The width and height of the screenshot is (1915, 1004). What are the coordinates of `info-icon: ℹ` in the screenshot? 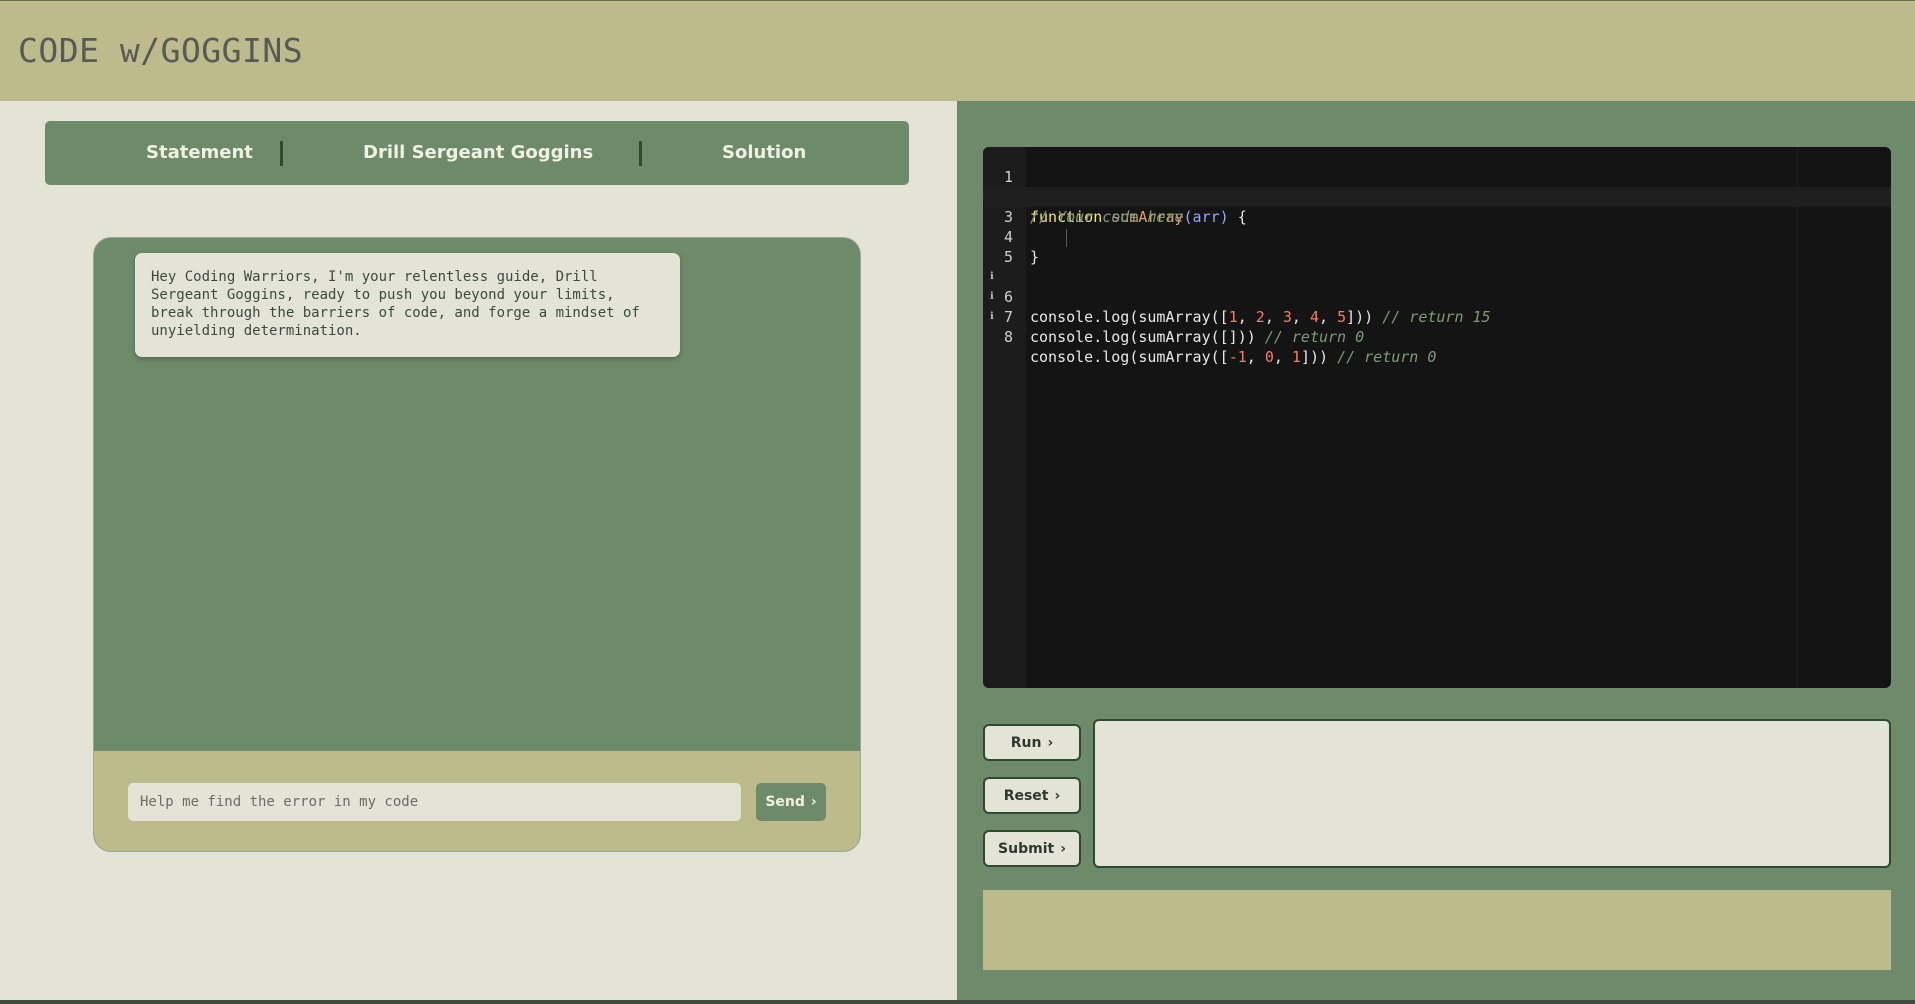 It's located at (992, 317).